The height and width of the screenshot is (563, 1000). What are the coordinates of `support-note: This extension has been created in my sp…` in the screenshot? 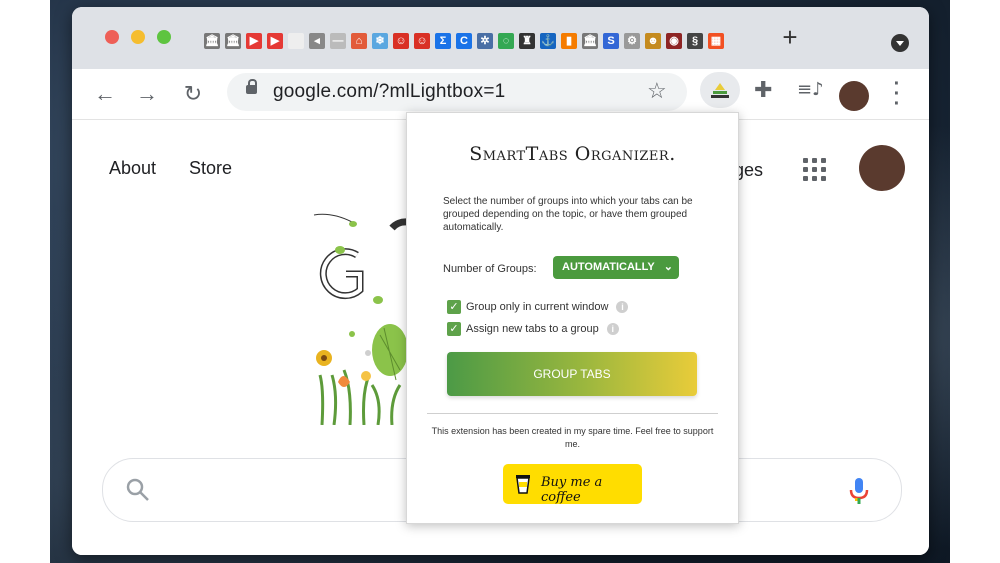 It's located at (572, 437).